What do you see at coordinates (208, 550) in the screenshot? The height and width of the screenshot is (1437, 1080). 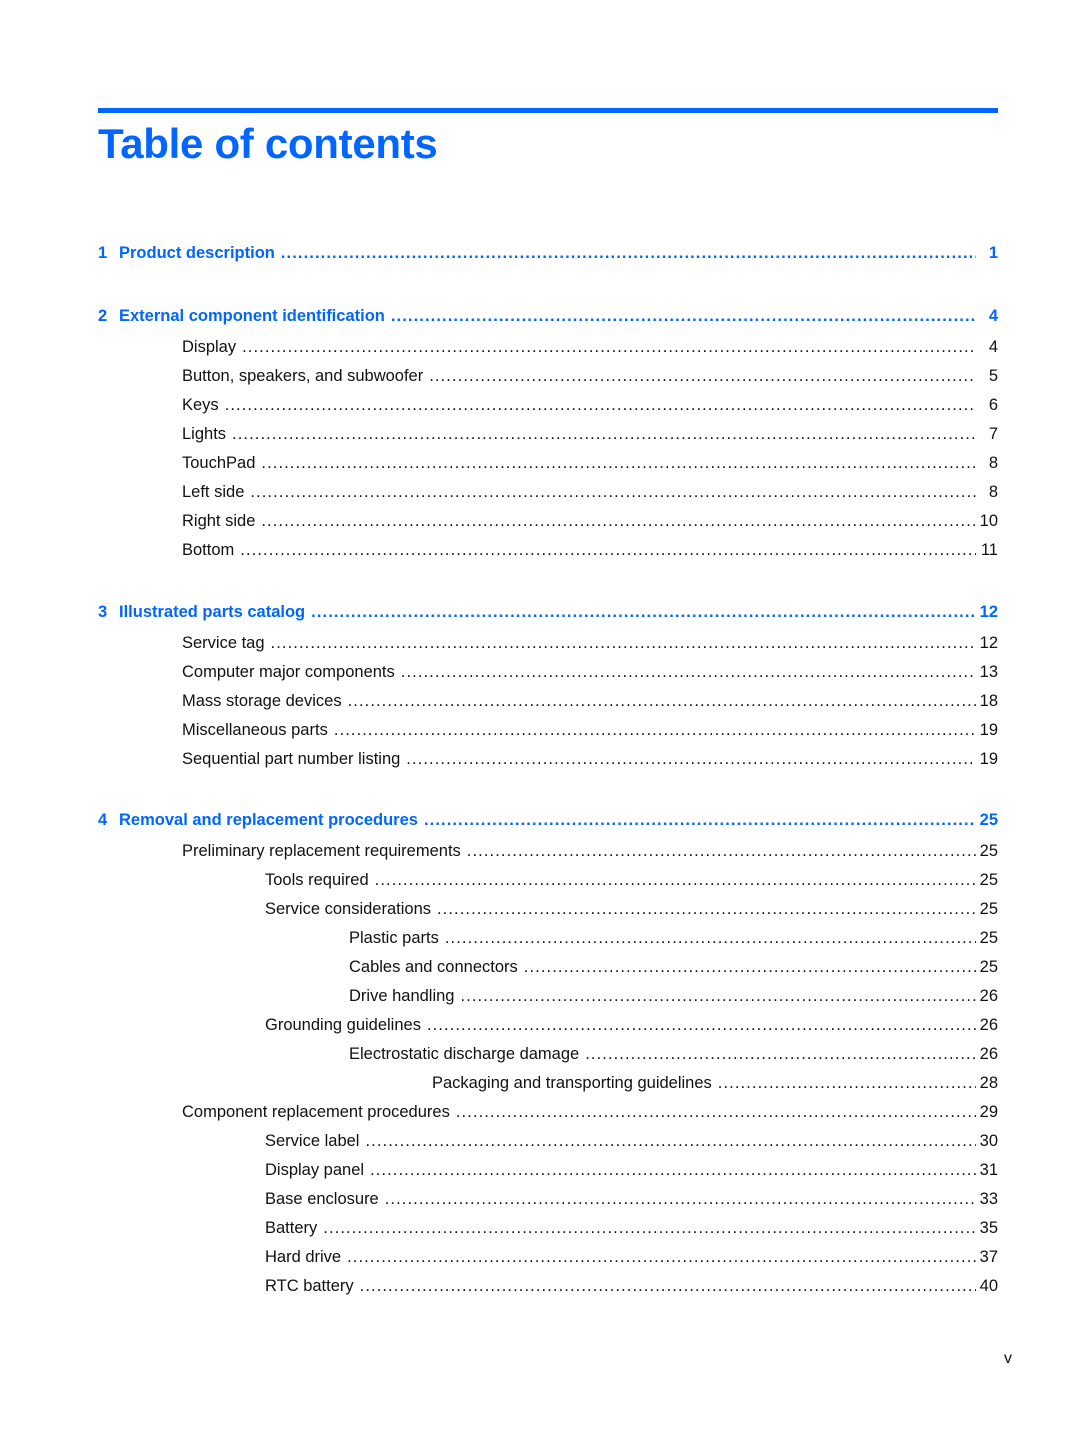 I see `toc-entry-label: Bottom` at bounding box center [208, 550].